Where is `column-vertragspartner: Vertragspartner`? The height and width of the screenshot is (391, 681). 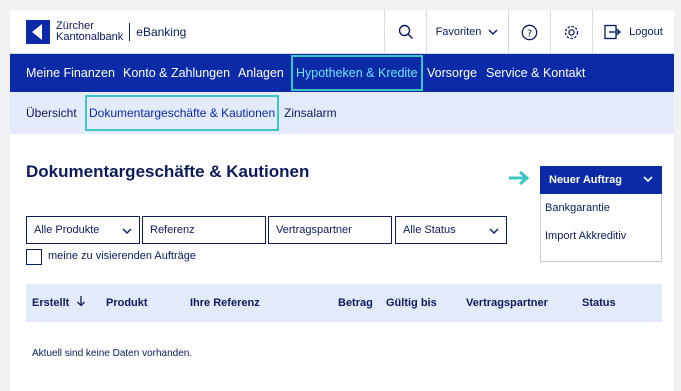 column-vertragspartner: Vertragspartner is located at coordinates (507, 303).